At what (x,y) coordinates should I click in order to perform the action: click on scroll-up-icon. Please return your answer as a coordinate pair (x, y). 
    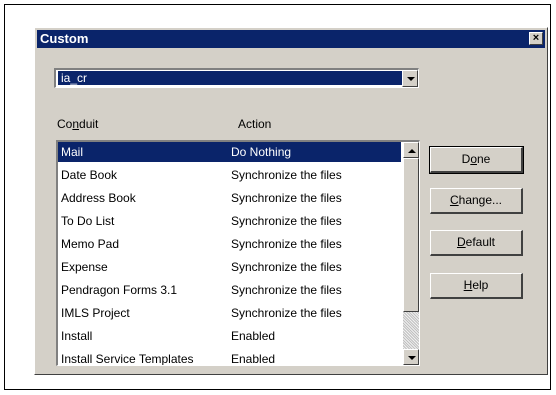
    Looking at the image, I should click on (412, 151).